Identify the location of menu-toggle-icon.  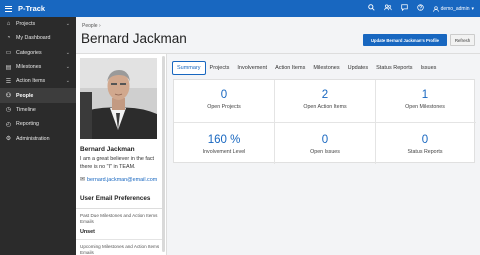
(8, 8).